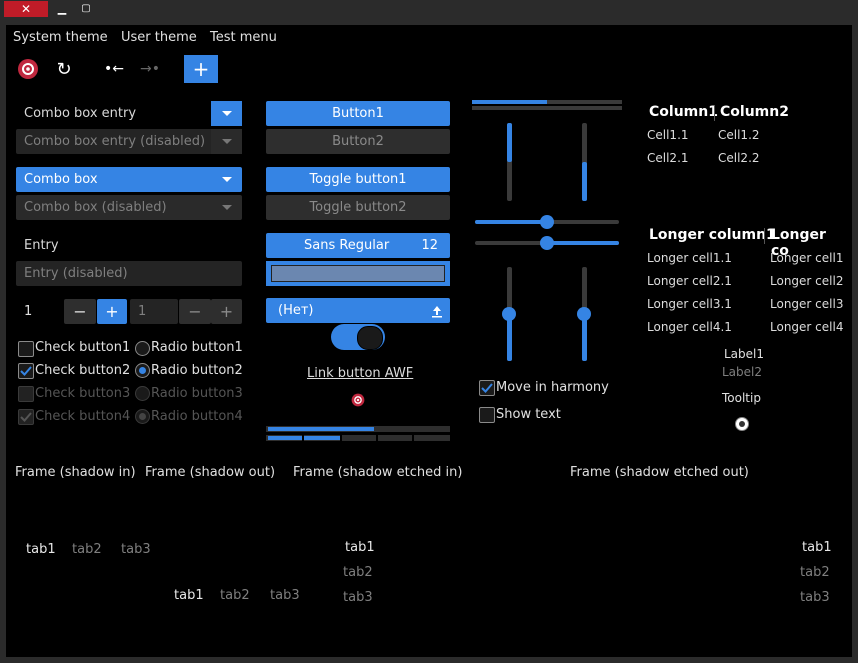  Describe the element at coordinates (114, 69) in the screenshot. I see `back-icon: •←` at that location.